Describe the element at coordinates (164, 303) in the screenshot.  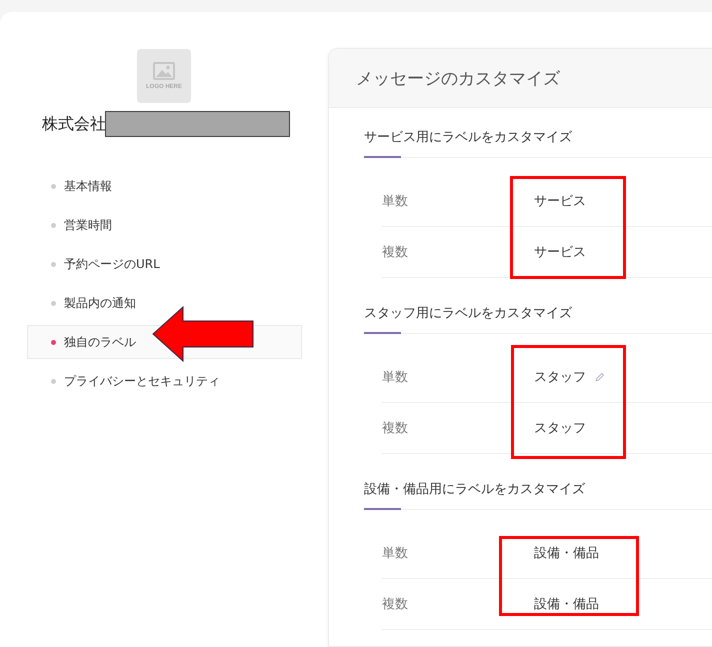
I see `nav-item: 製品内の通知` at that location.